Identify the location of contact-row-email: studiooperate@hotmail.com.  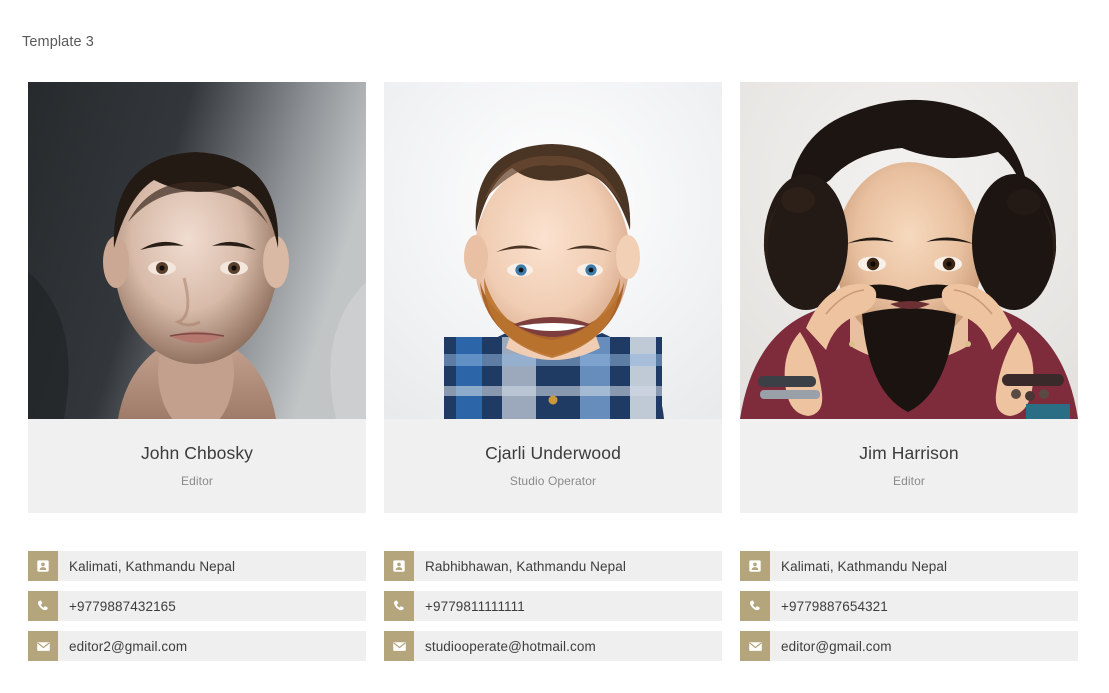
(553, 646).